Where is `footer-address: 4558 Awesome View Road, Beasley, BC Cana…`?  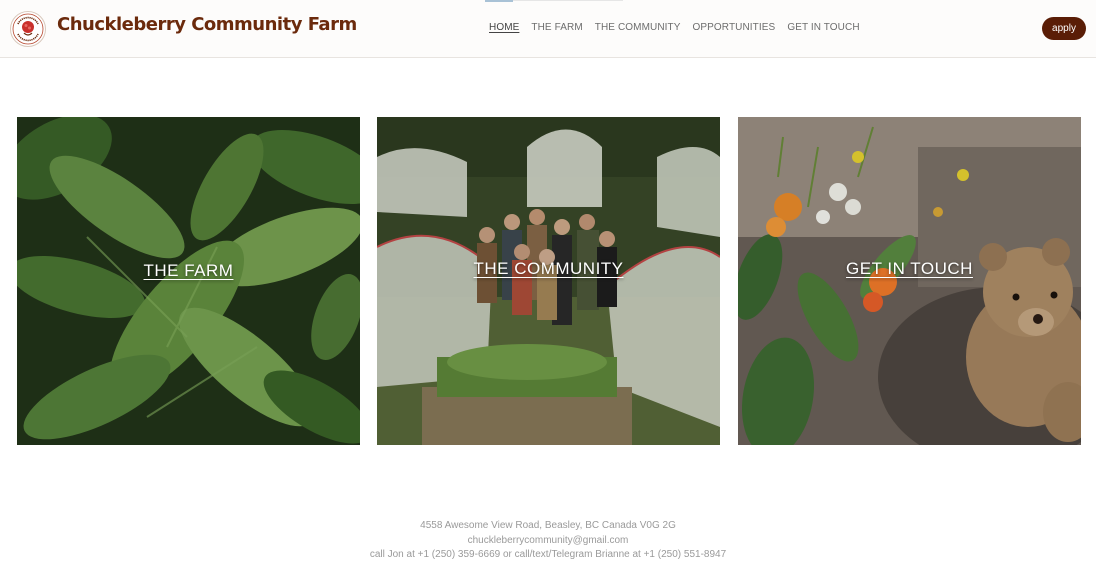 footer-address: 4558 Awesome View Road, Beasley, BC Cana… is located at coordinates (548, 525).